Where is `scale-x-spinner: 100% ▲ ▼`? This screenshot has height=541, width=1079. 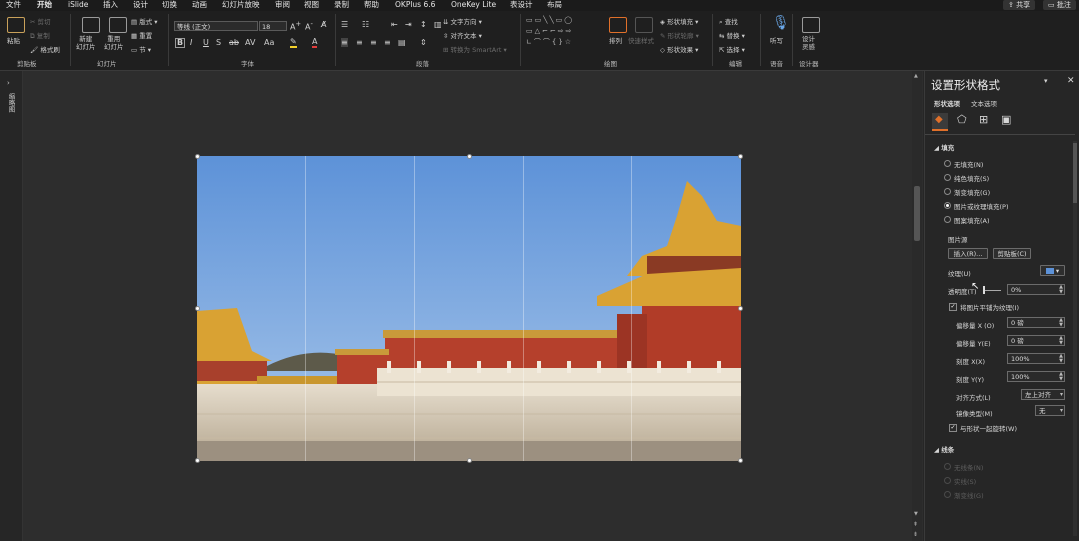
scale-x-spinner: 100% ▲ ▼ is located at coordinates (1036, 358).